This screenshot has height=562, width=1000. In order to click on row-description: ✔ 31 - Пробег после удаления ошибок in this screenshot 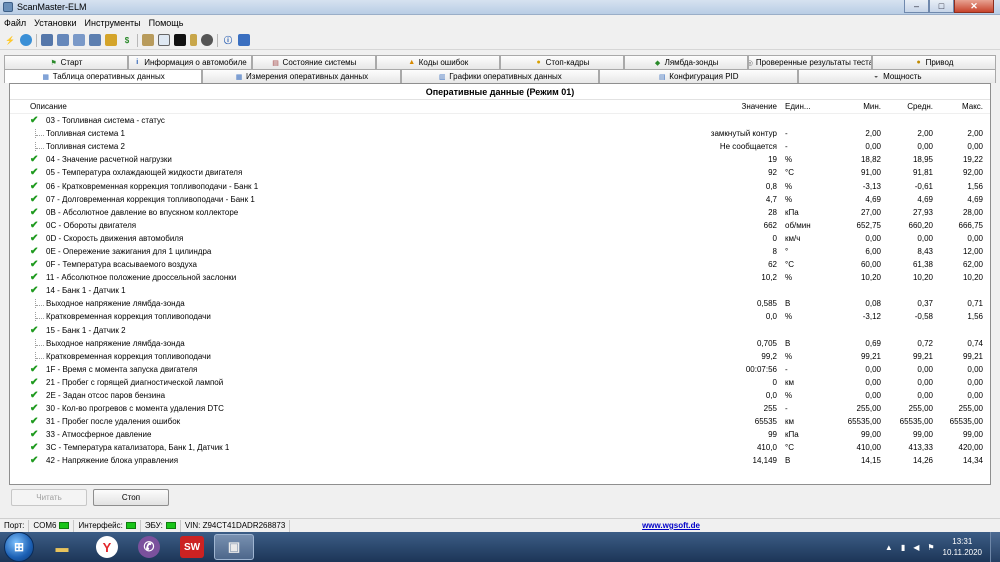, I will do `click(354, 421)`.